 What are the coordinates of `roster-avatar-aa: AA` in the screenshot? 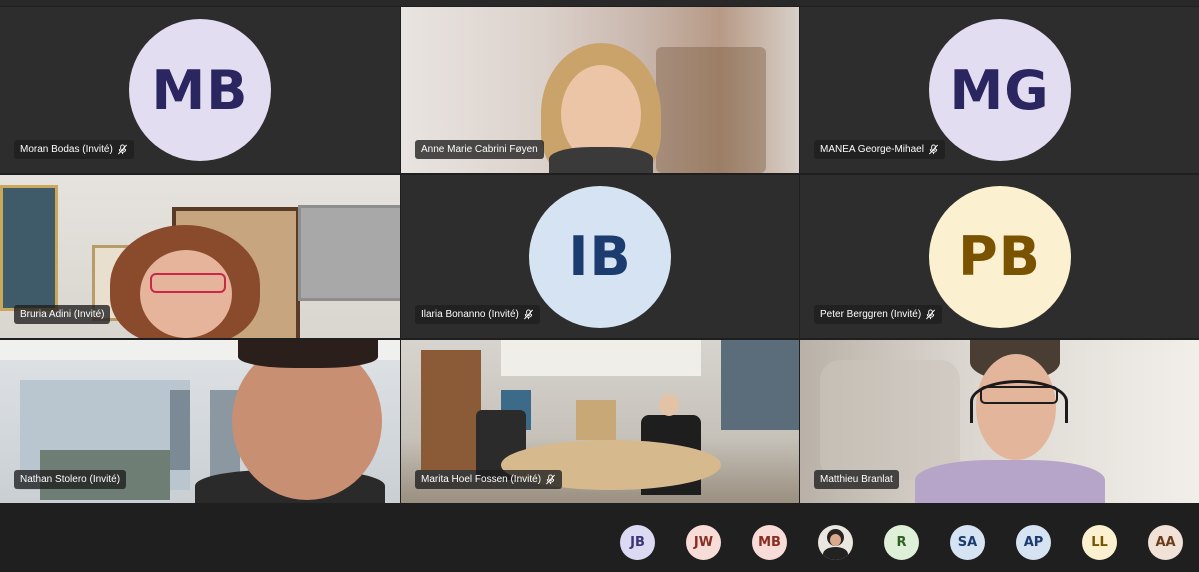 It's located at (1165, 542).